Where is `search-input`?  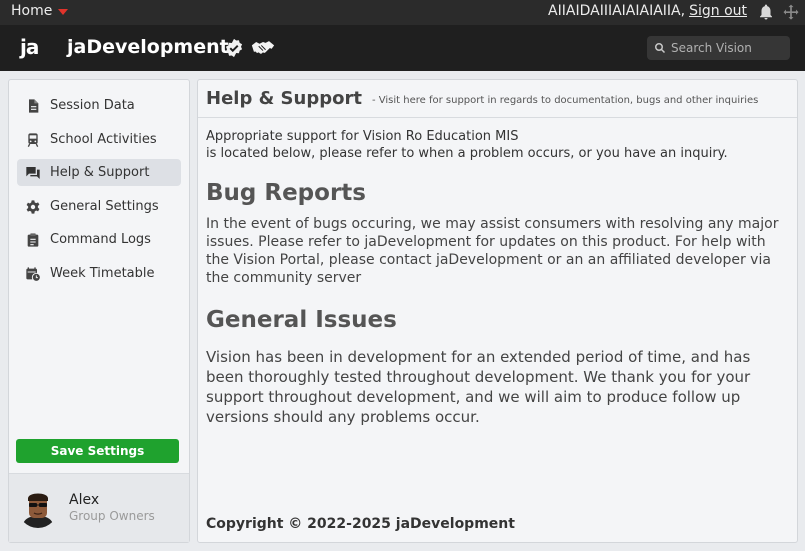
search-input is located at coordinates (726, 48).